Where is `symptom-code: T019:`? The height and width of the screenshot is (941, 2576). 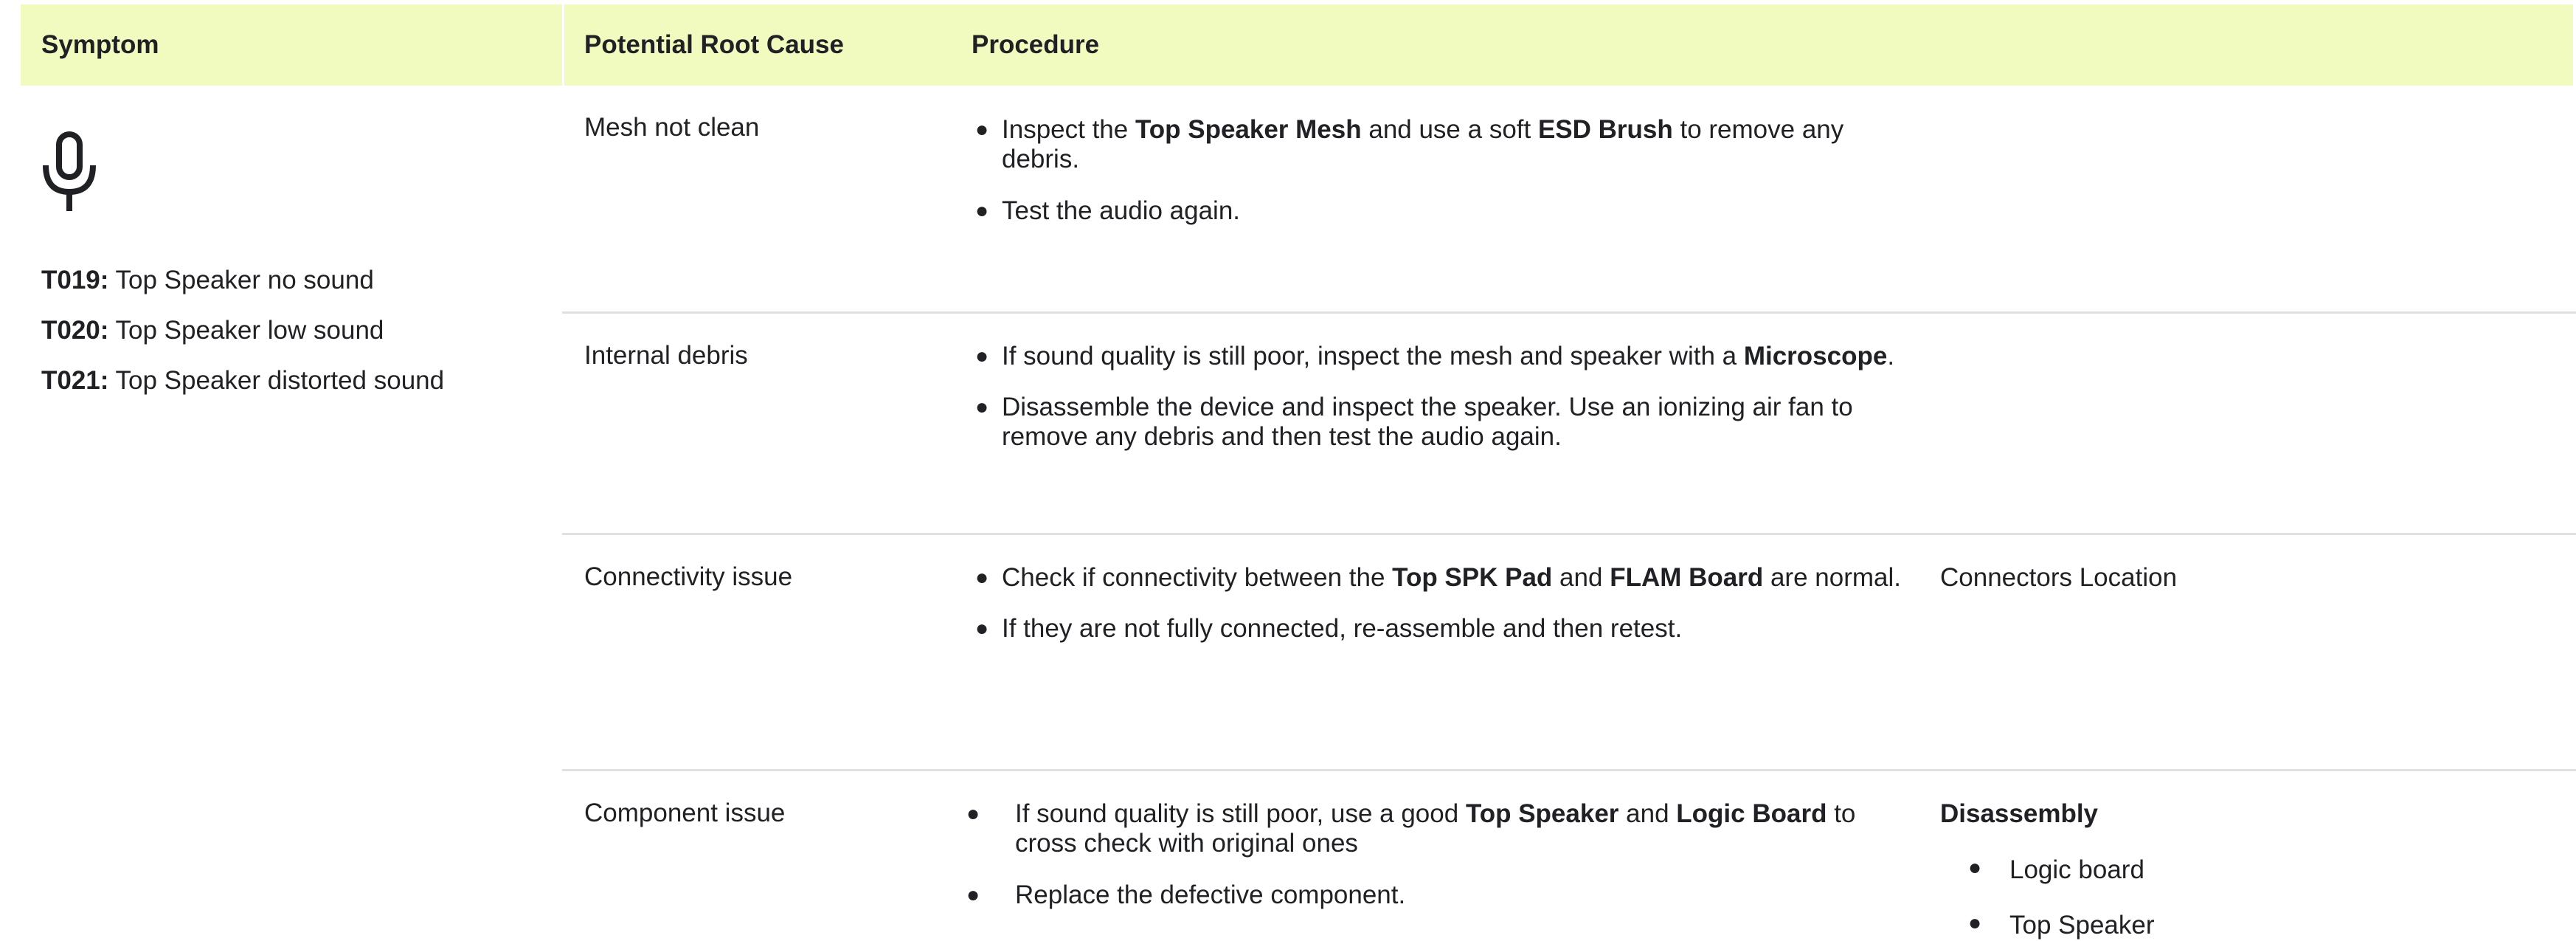
symptom-code: T019: is located at coordinates (75, 280).